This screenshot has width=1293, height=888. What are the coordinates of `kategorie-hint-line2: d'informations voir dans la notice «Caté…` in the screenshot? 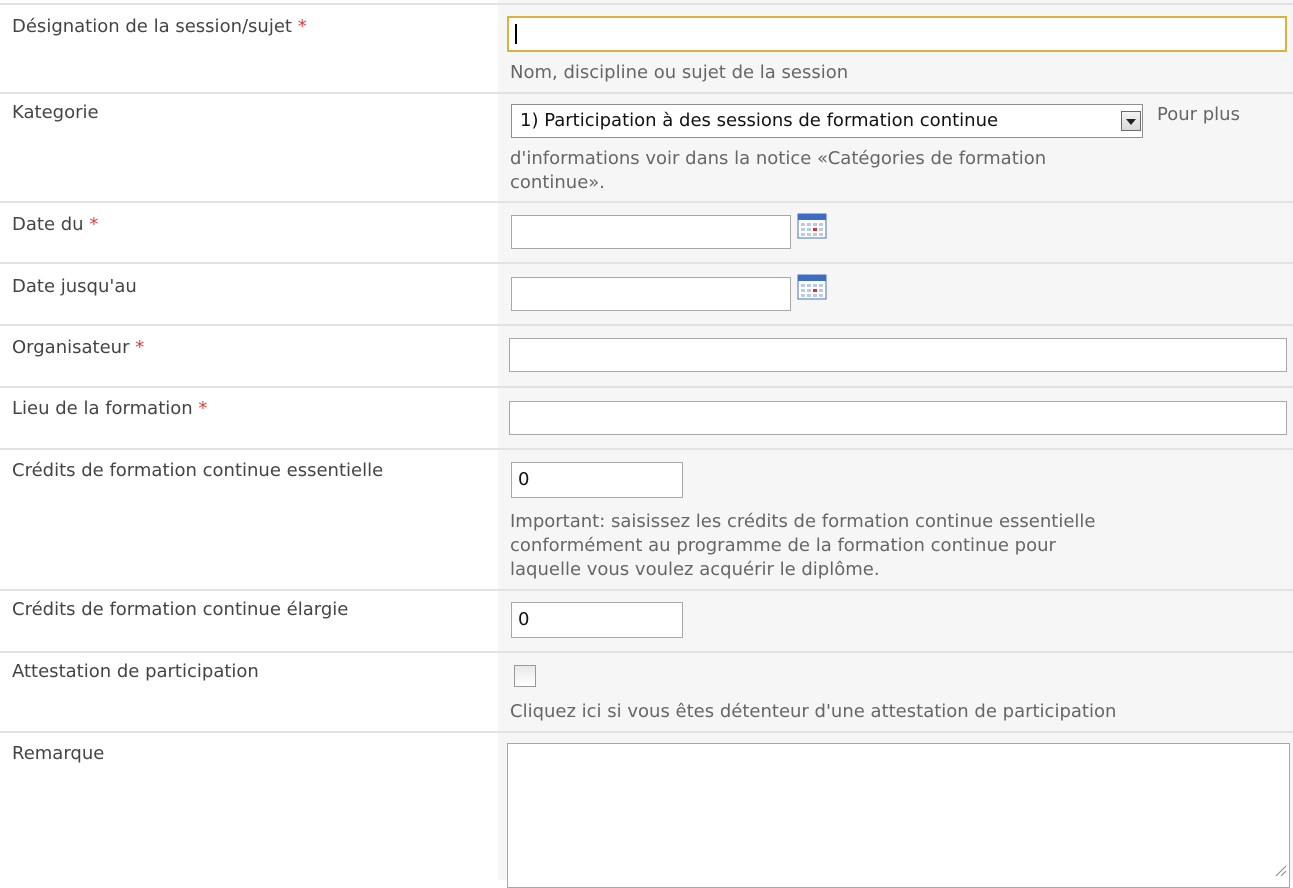 It's located at (778, 158).